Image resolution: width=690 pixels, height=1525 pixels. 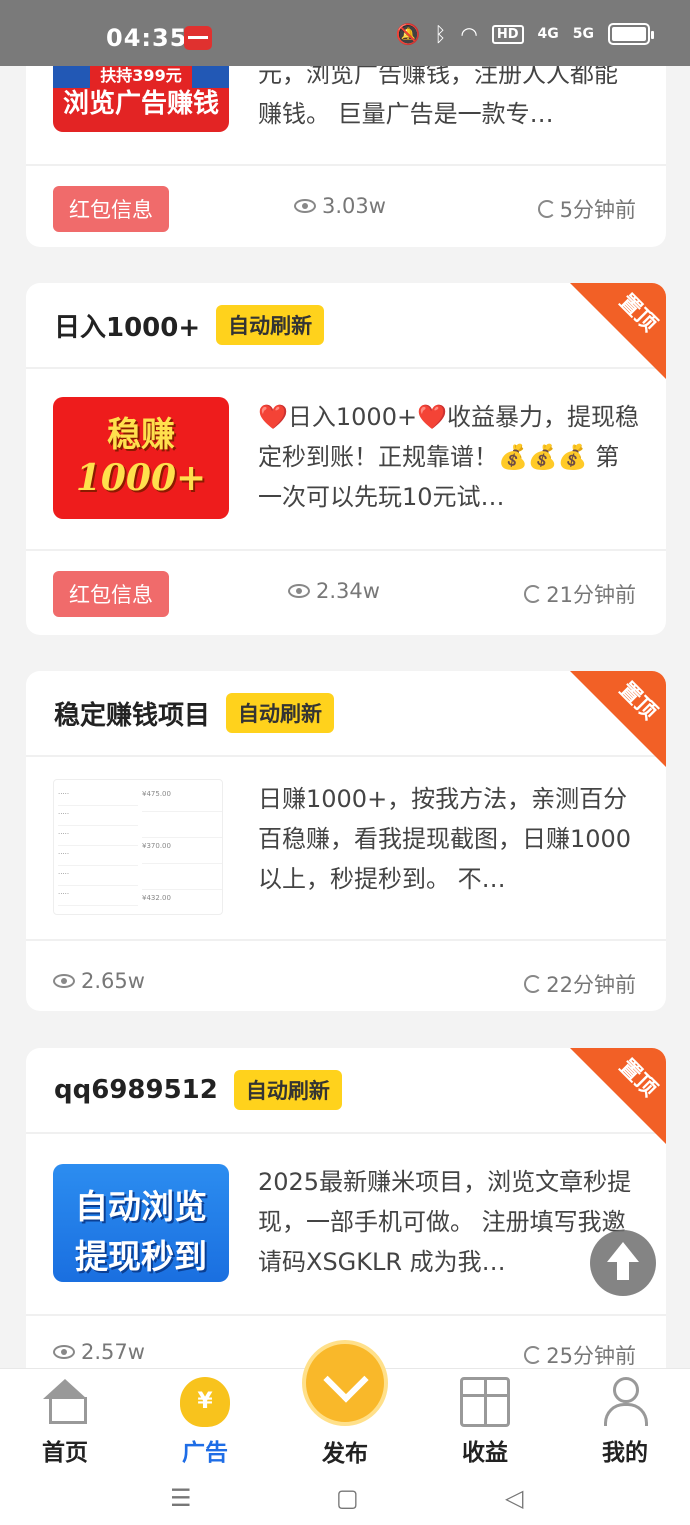 What do you see at coordinates (198, 38) in the screenshot?
I see `app-notification-icon` at bounding box center [198, 38].